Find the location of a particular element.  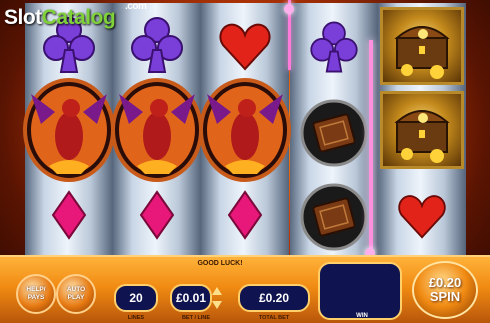

spin-button: £0.20 SPIN is located at coordinates (445, 290).